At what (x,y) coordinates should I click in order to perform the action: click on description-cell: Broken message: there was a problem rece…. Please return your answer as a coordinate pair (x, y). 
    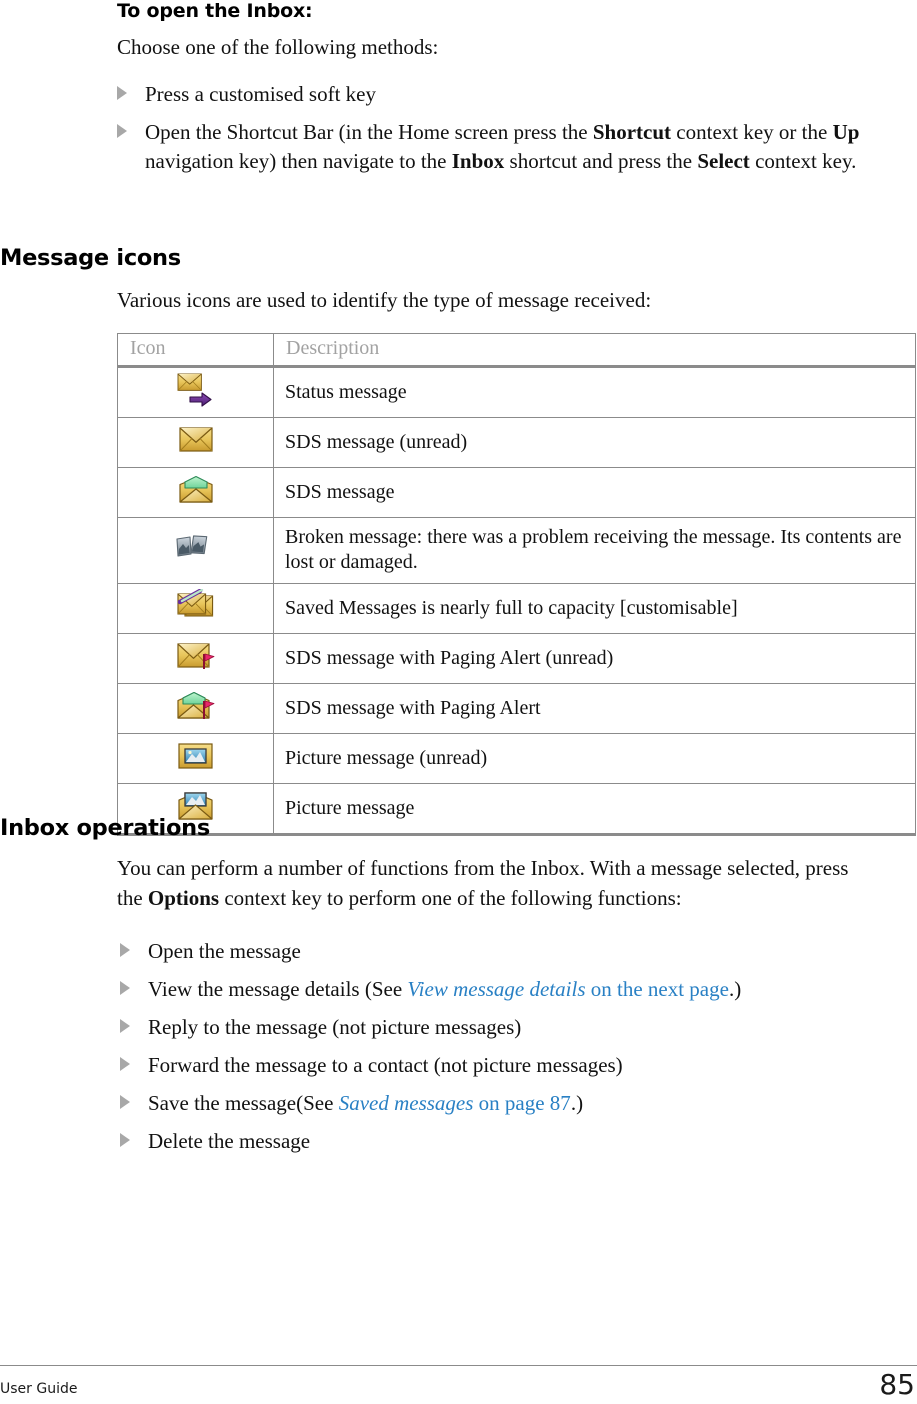
    Looking at the image, I should click on (594, 550).